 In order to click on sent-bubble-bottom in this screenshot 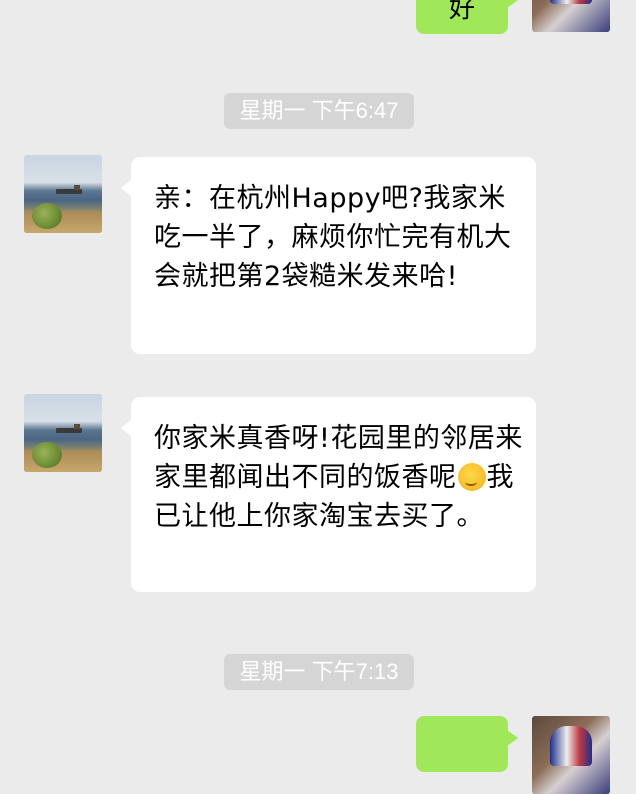, I will do `click(467, 744)`.